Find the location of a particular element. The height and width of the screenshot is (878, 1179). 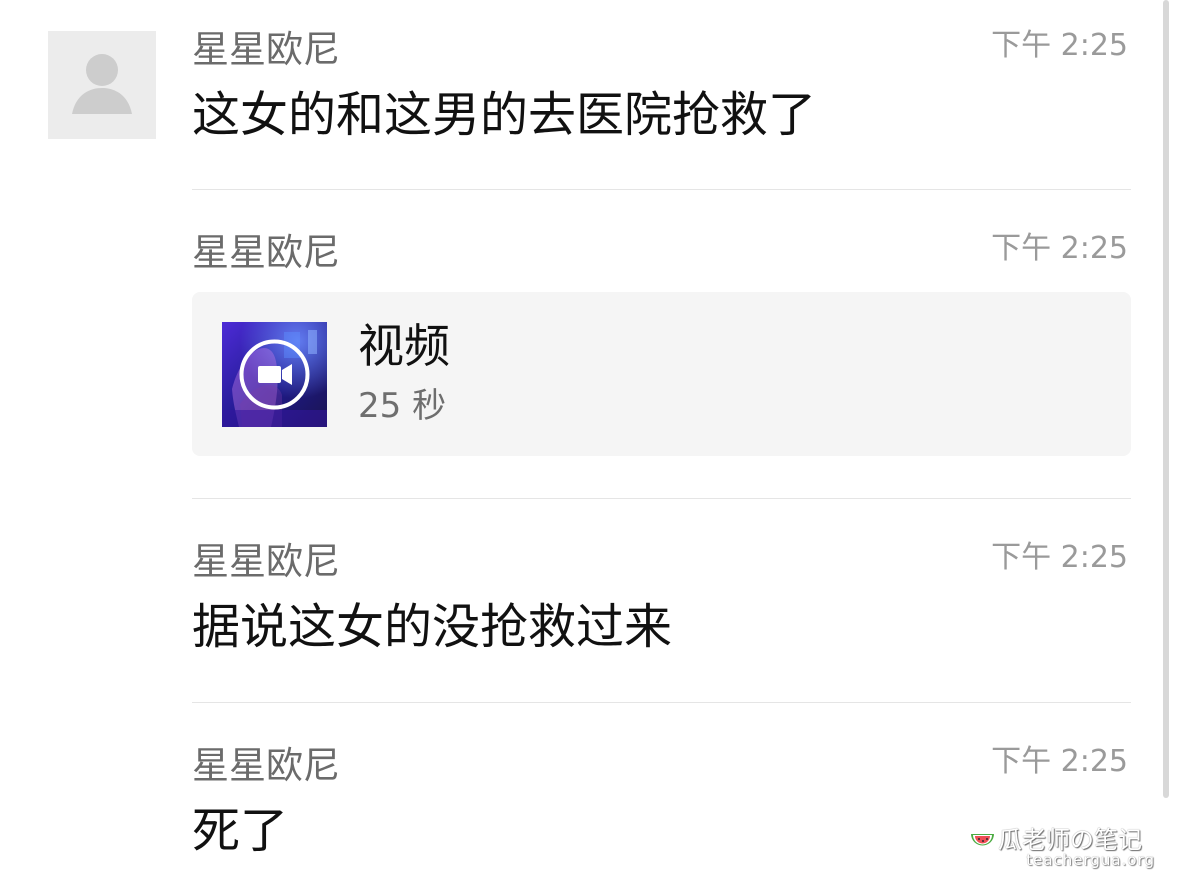

sender-avatar is located at coordinates (102, 85).